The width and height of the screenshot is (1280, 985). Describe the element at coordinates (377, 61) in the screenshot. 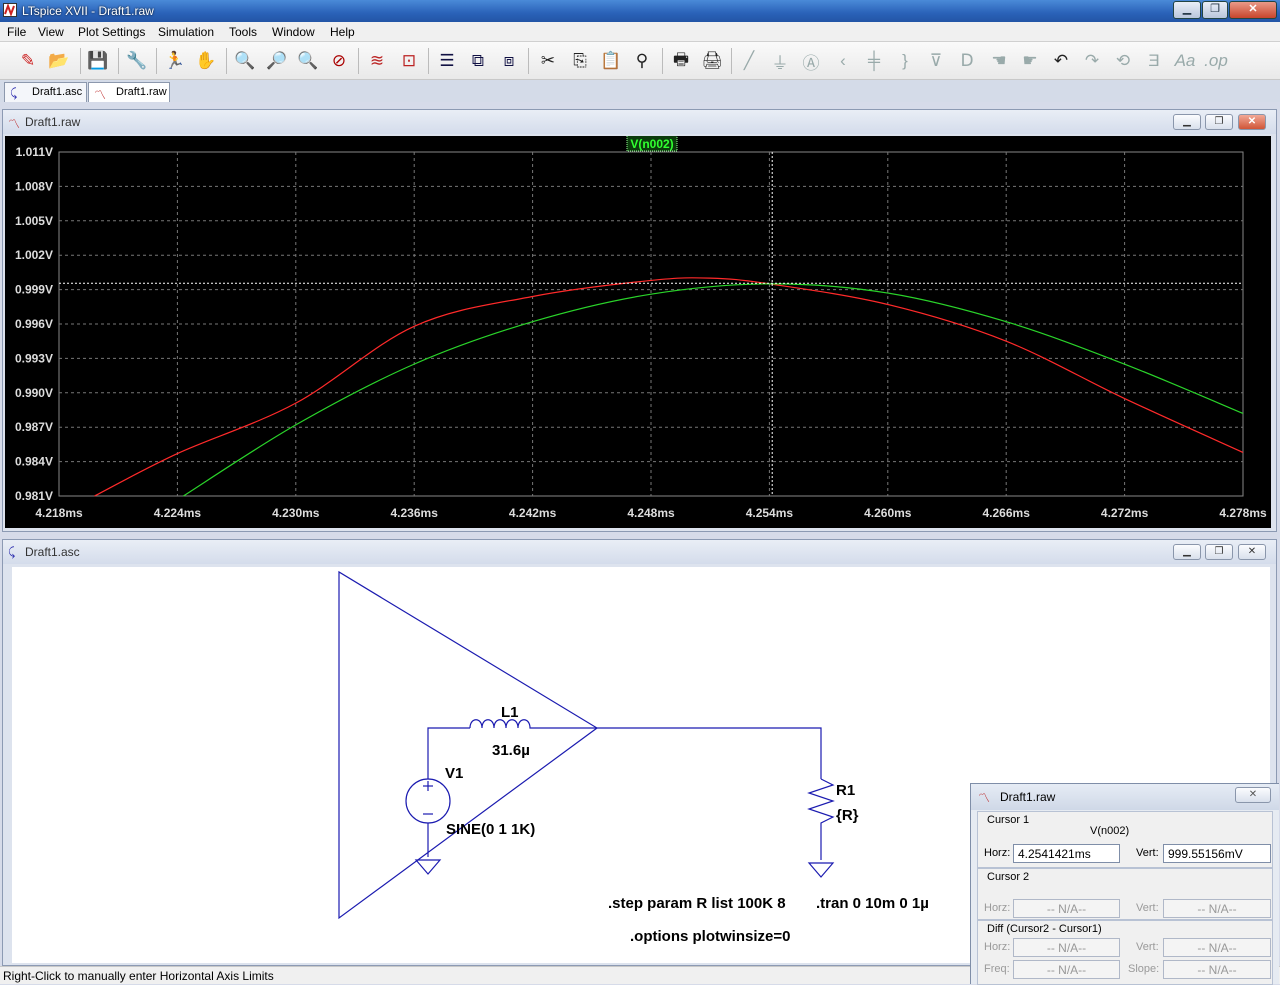

I see `autoscale-icon: ≋` at that location.